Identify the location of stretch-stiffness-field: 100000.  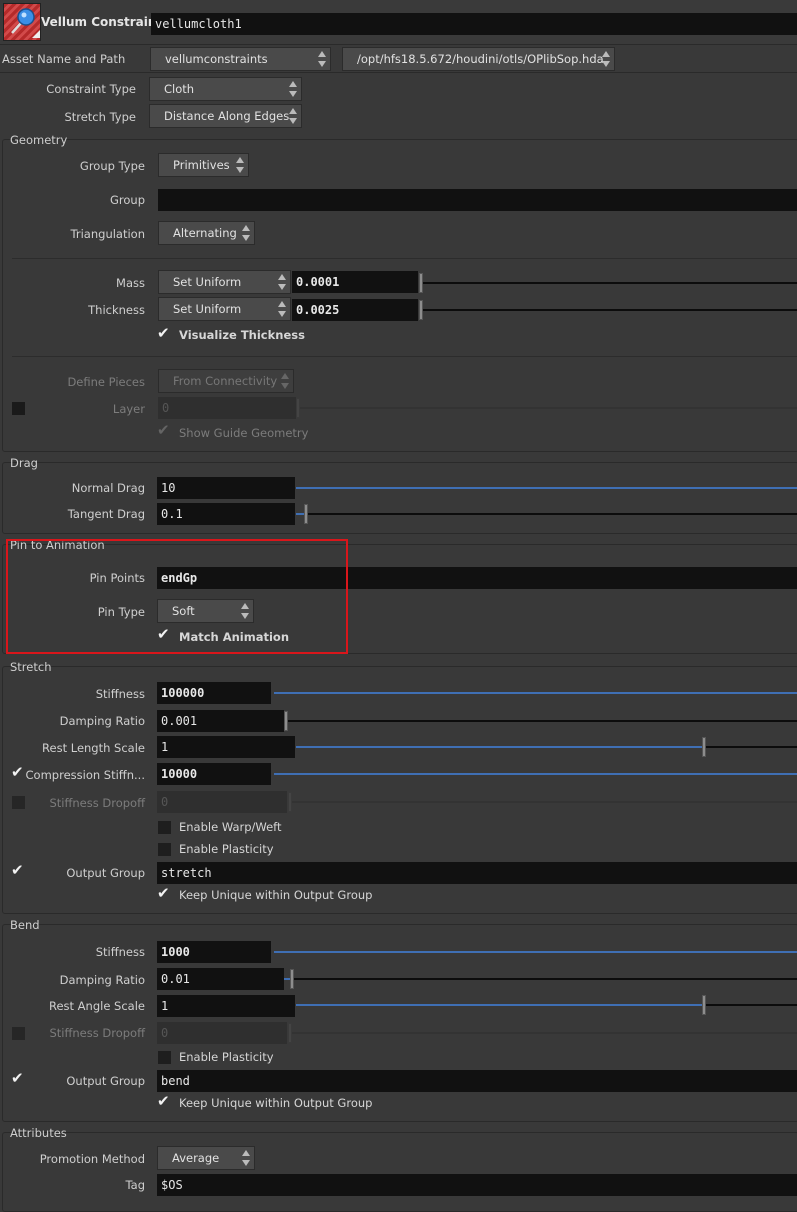
(214, 693).